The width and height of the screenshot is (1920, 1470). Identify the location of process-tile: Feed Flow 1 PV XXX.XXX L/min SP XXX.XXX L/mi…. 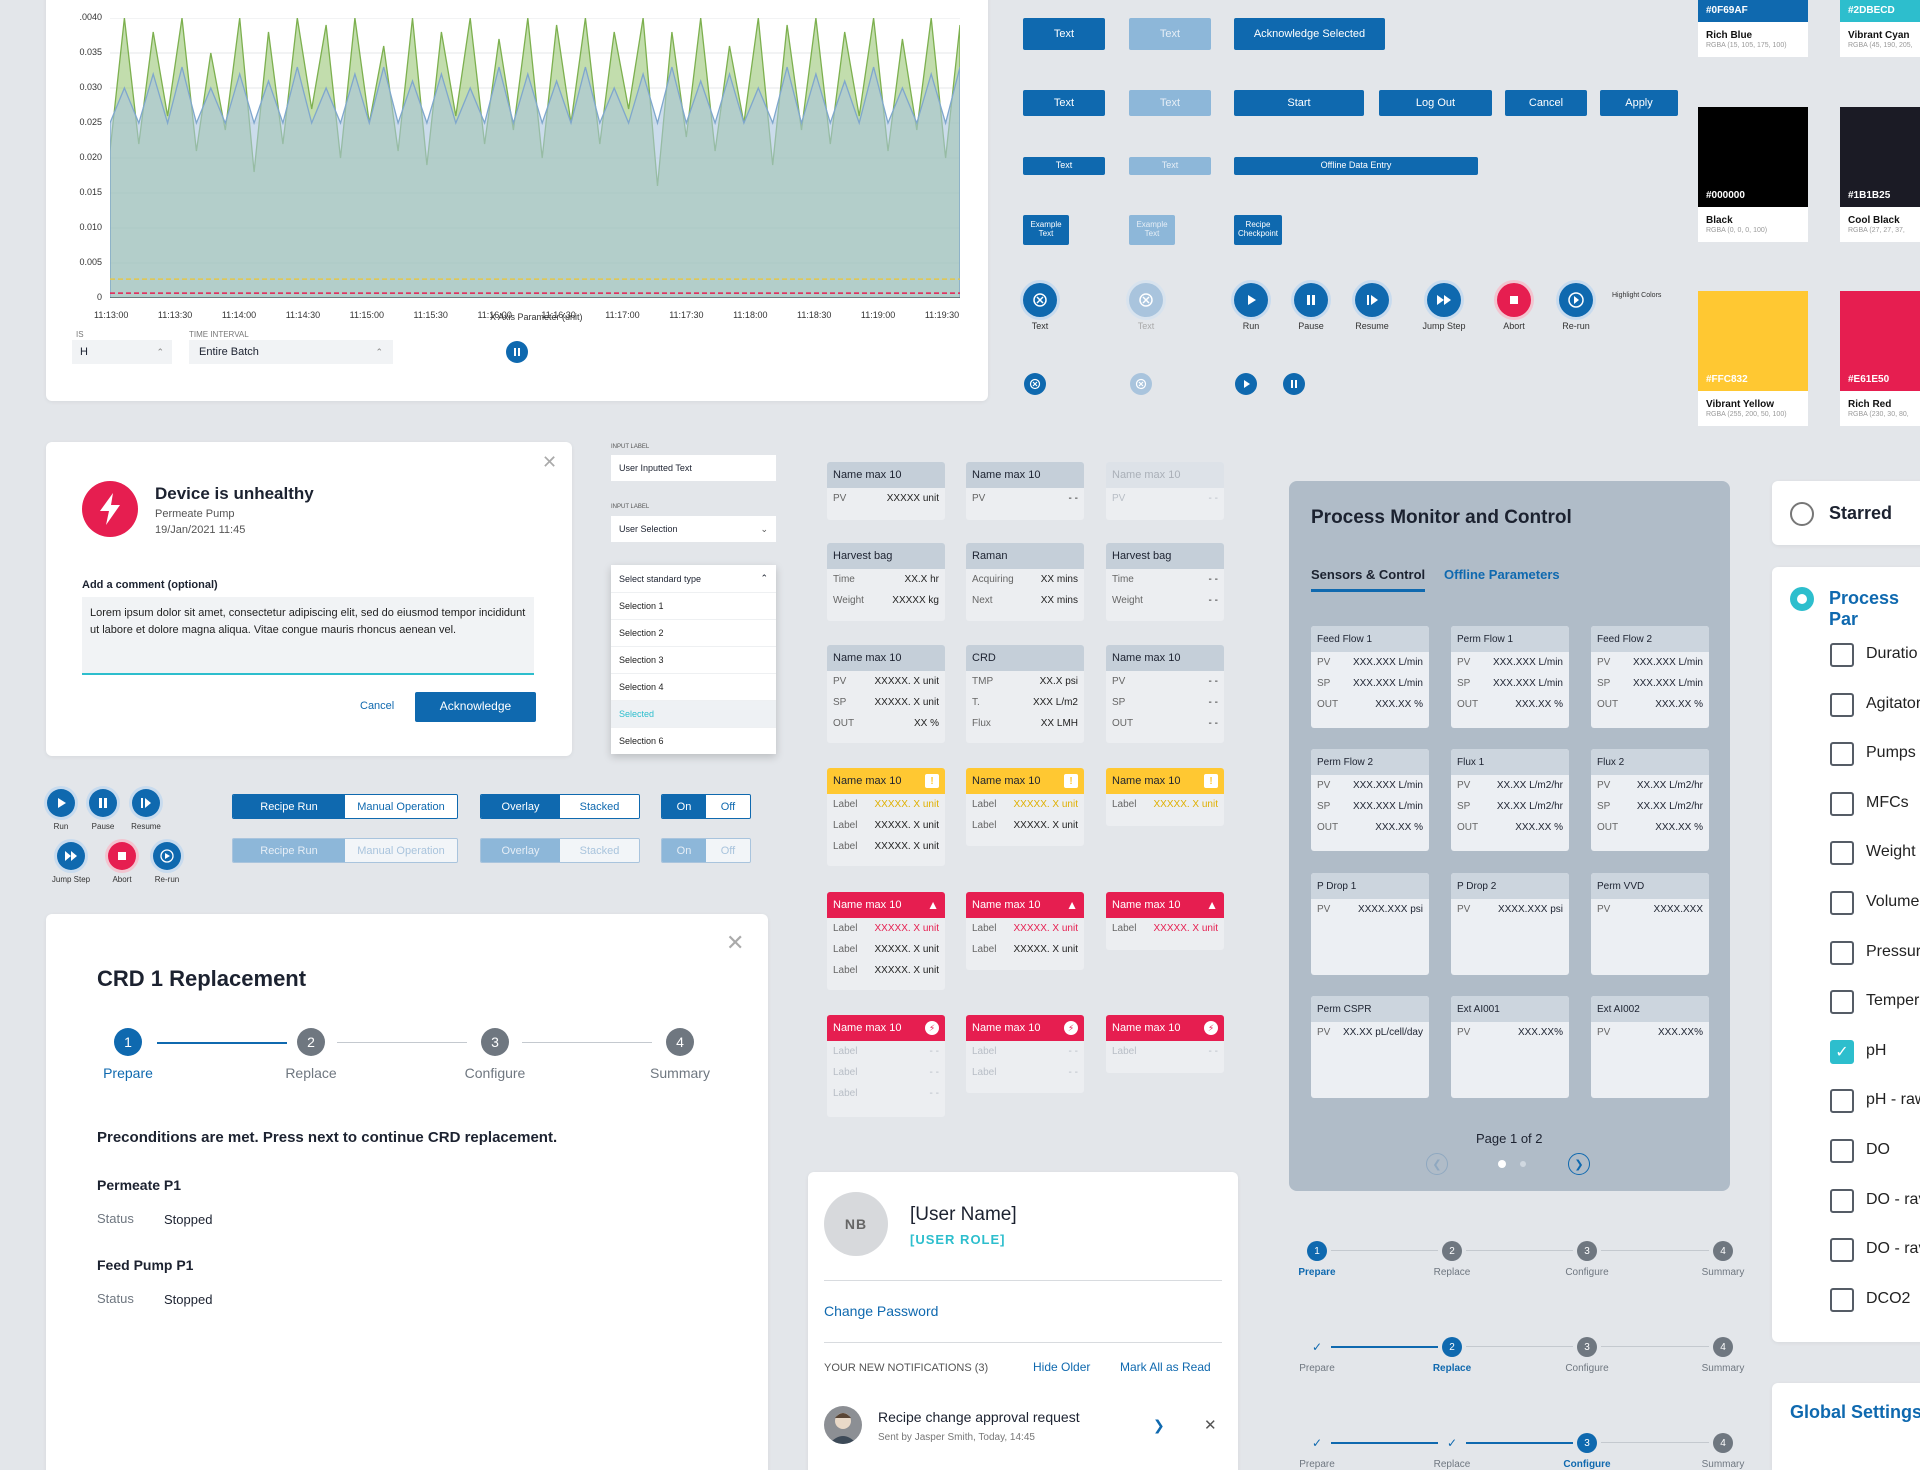
(1370, 677).